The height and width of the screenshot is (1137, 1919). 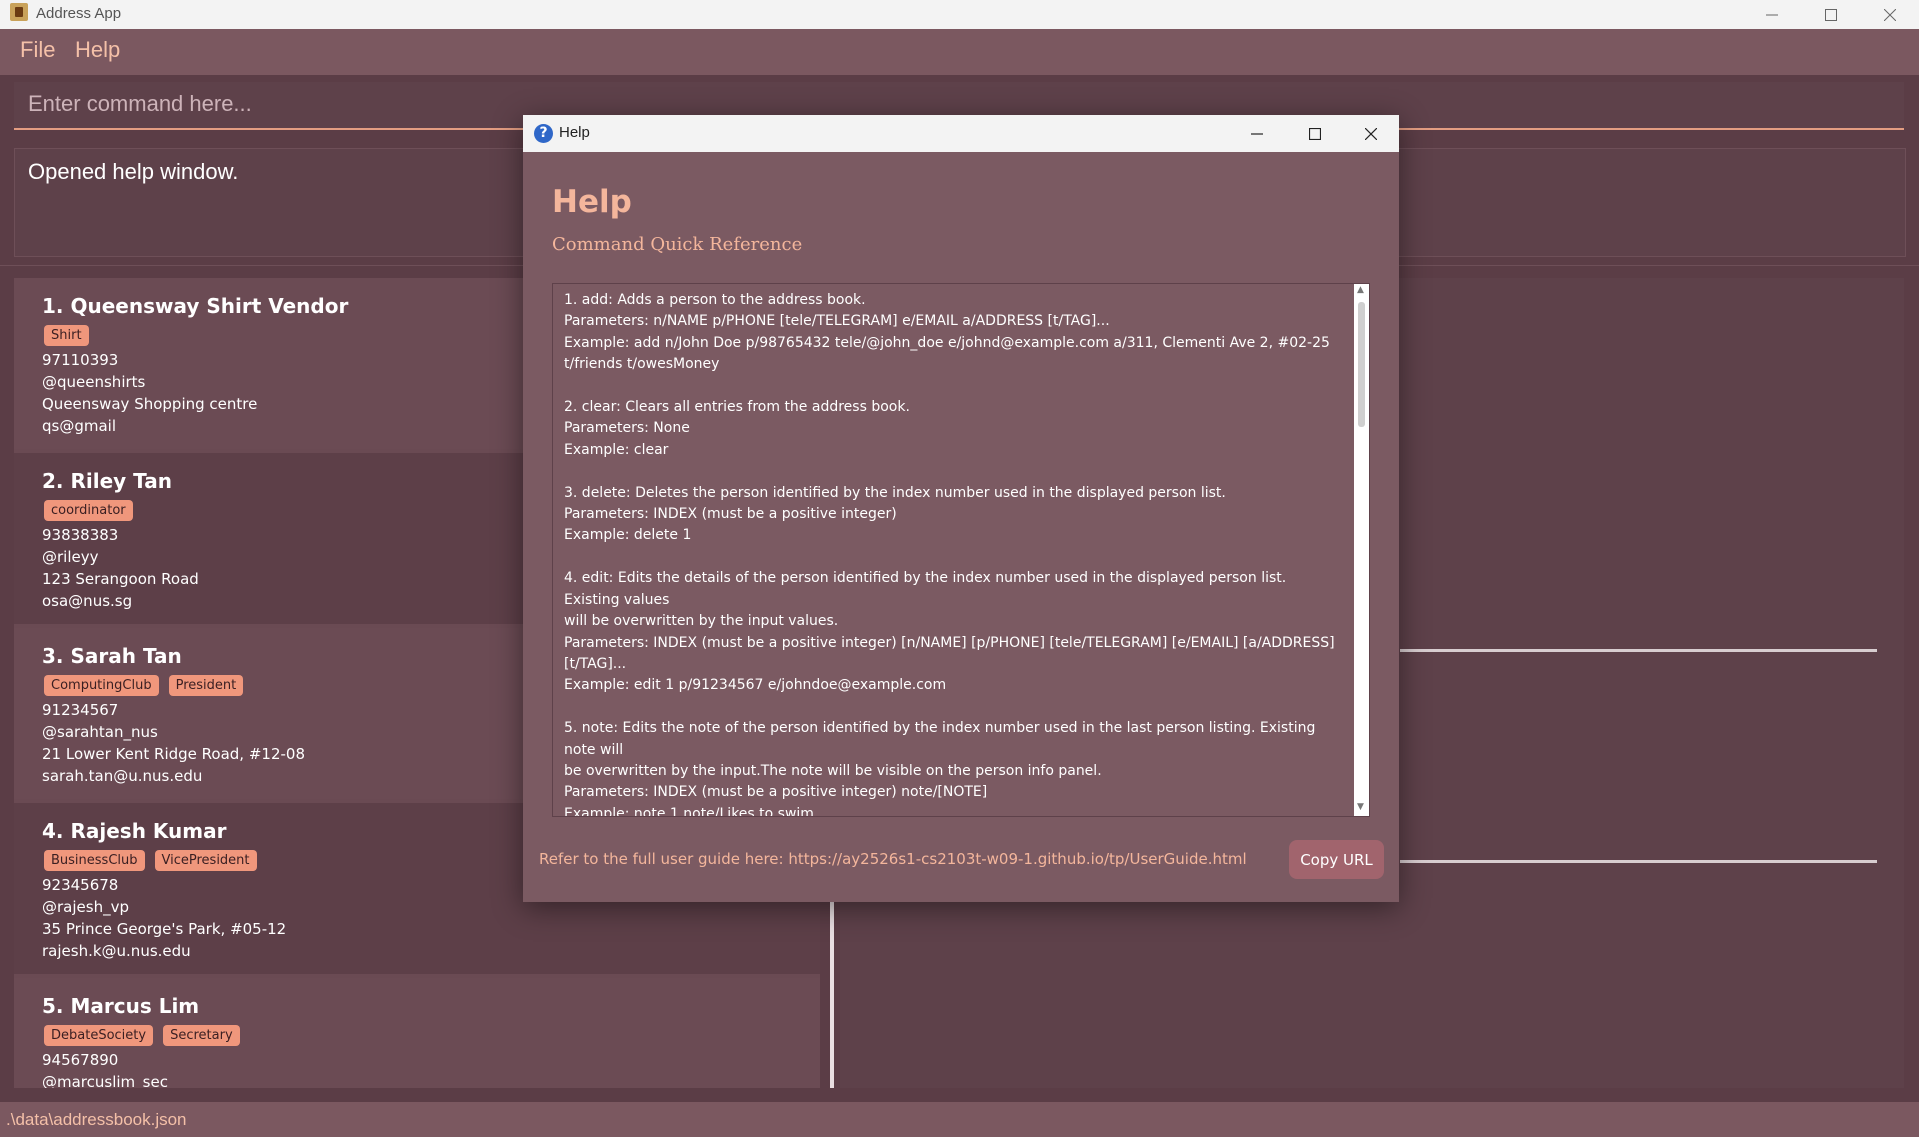 What do you see at coordinates (79, 13) in the screenshot?
I see `window-title: Address App` at bounding box center [79, 13].